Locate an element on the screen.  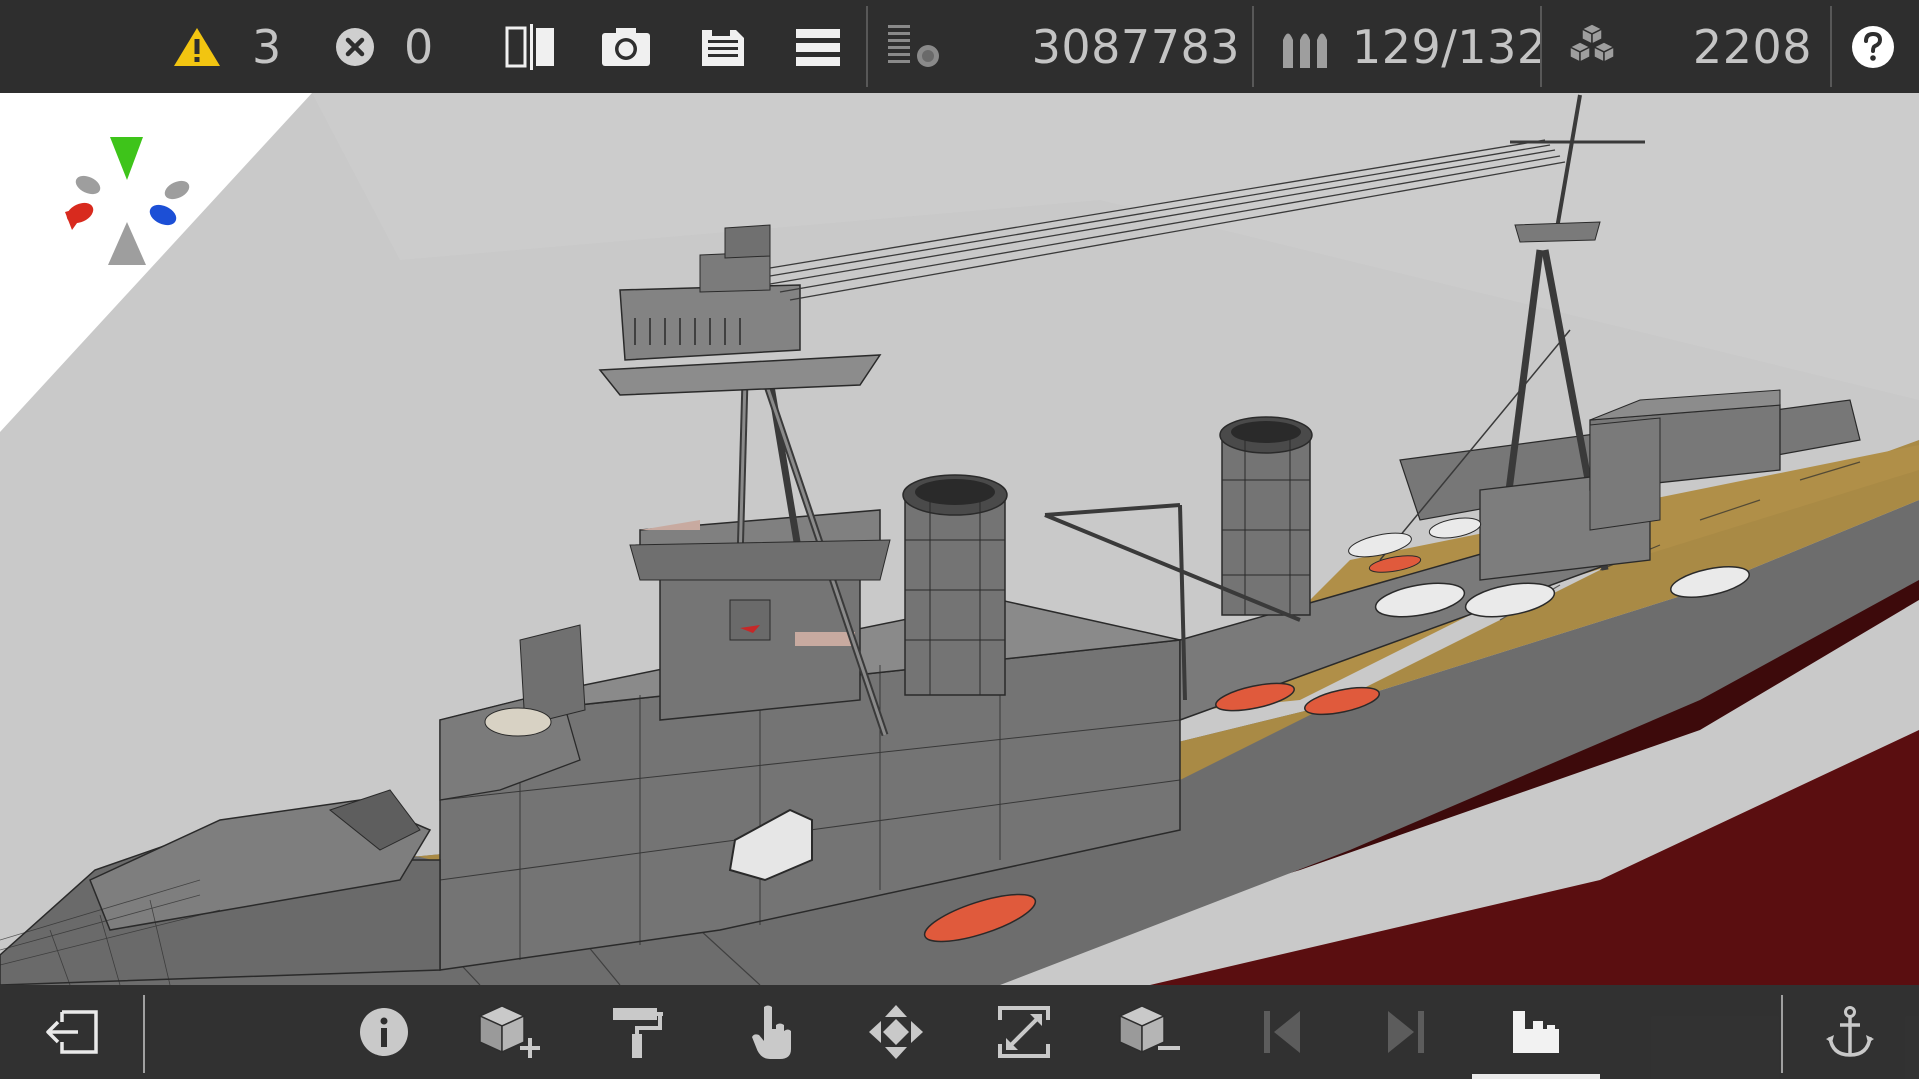
help-icon is located at coordinates (1873, 46).